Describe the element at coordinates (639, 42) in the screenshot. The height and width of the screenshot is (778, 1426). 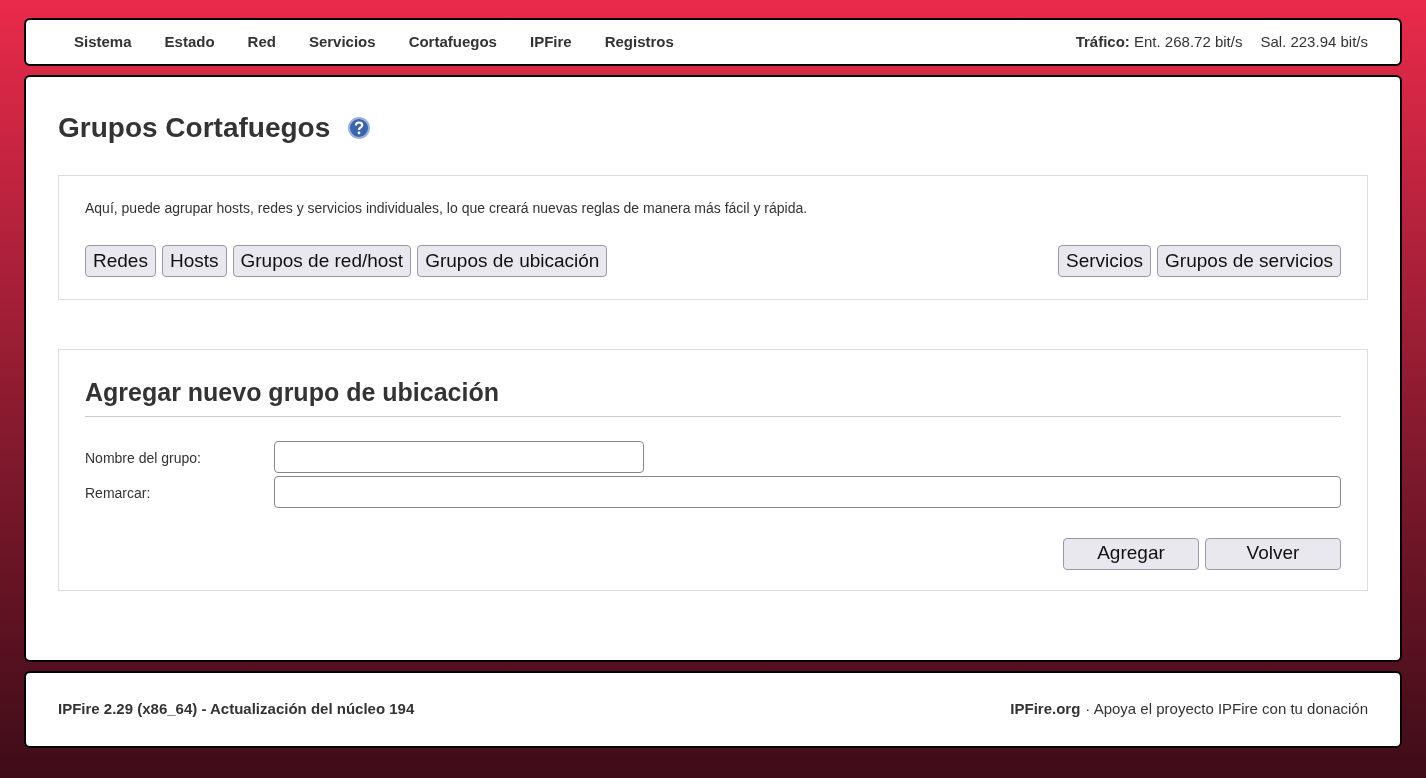
I see `nav-link: Registros` at that location.